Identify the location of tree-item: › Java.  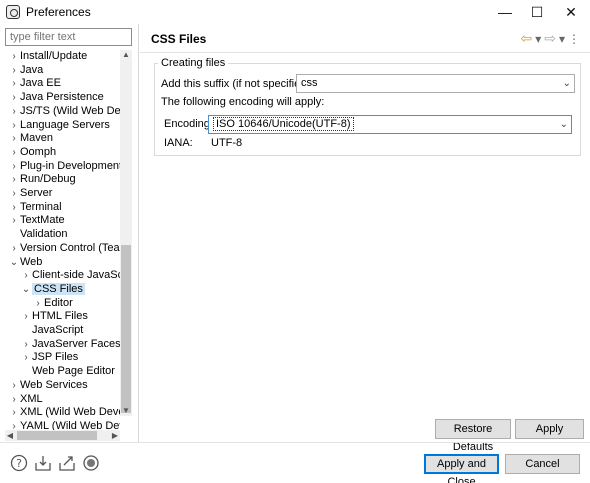
(25, 70).